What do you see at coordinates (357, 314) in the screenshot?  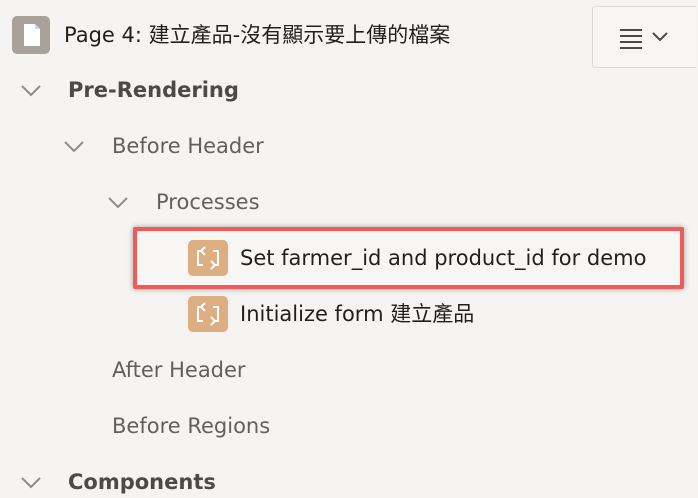 I see `tree-item-initialize-form: Initialize form 建立產品` at bounding box center [357, 314].